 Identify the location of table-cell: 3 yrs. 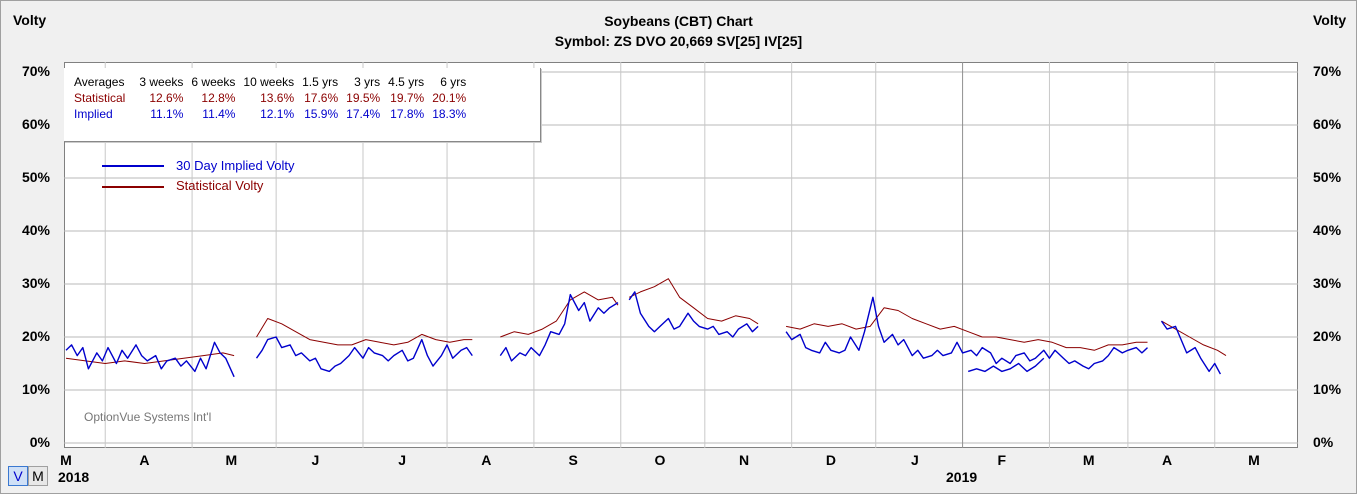
(367, 82).